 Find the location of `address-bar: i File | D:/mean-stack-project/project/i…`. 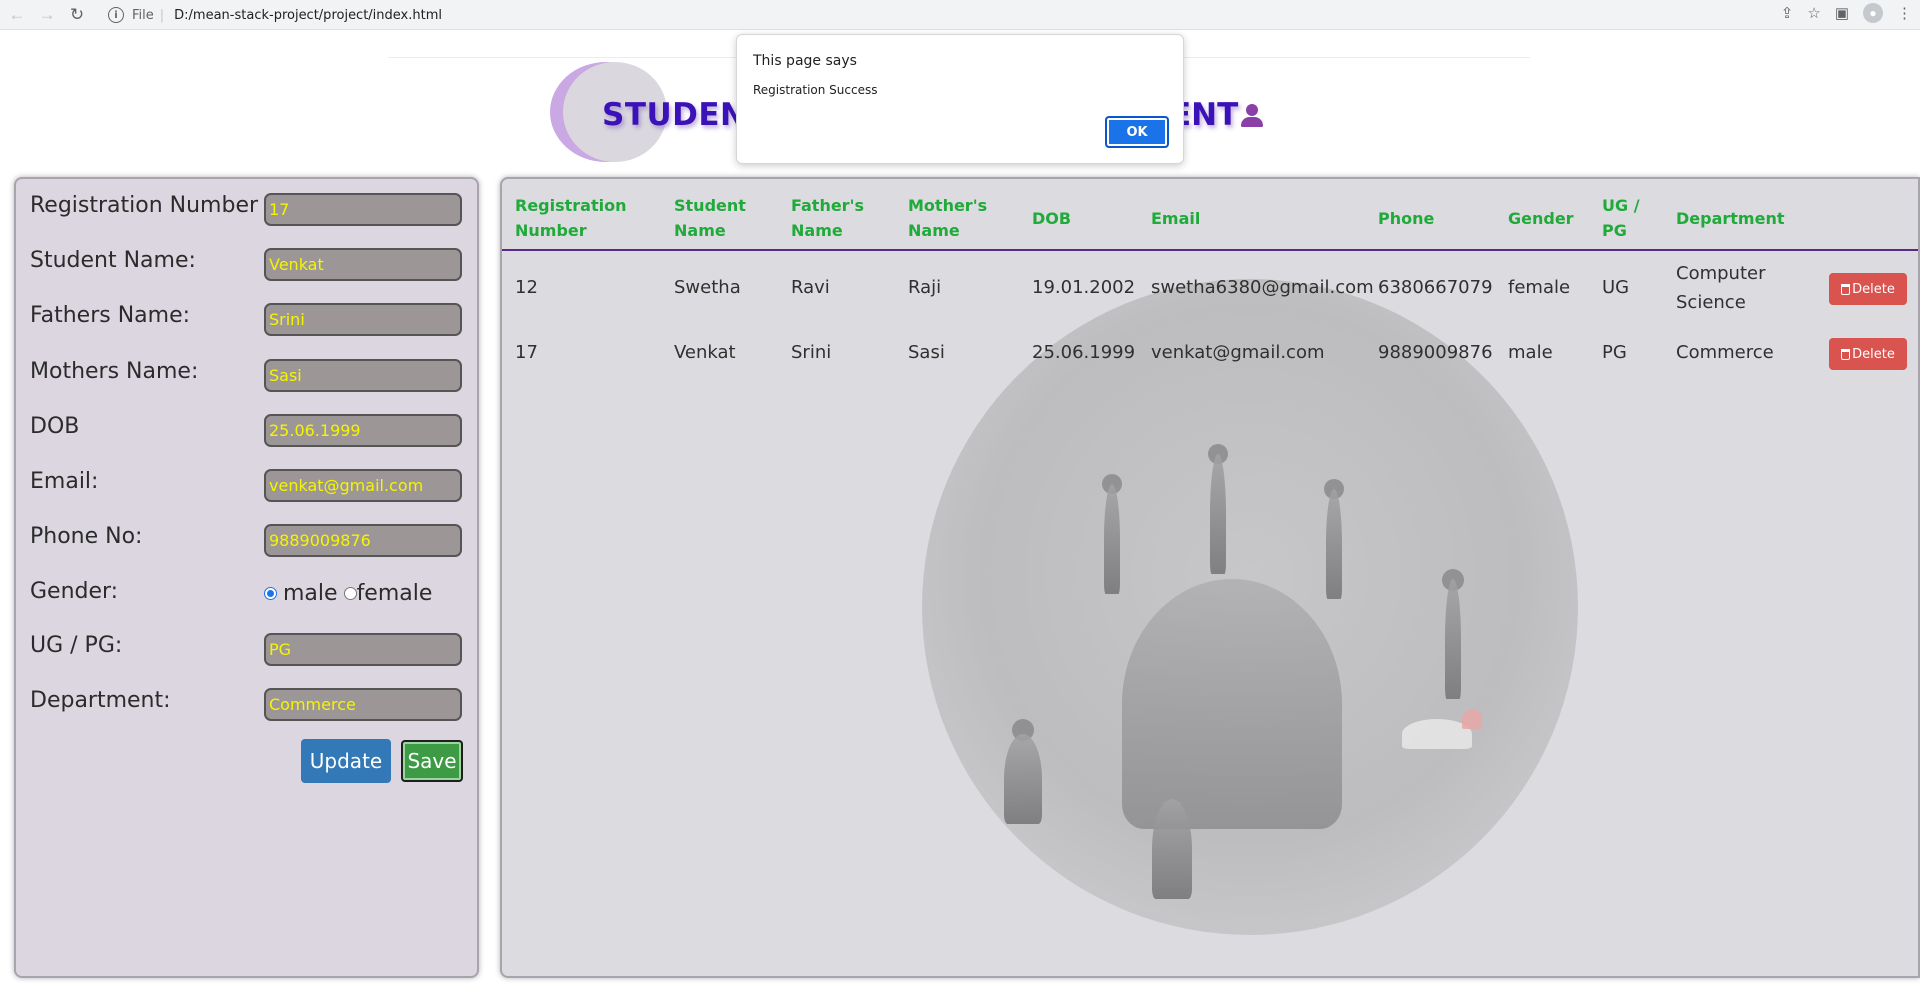

address-bar: i File | D:/mean-stack-project/project/i… is located at coordinates (948, 15).